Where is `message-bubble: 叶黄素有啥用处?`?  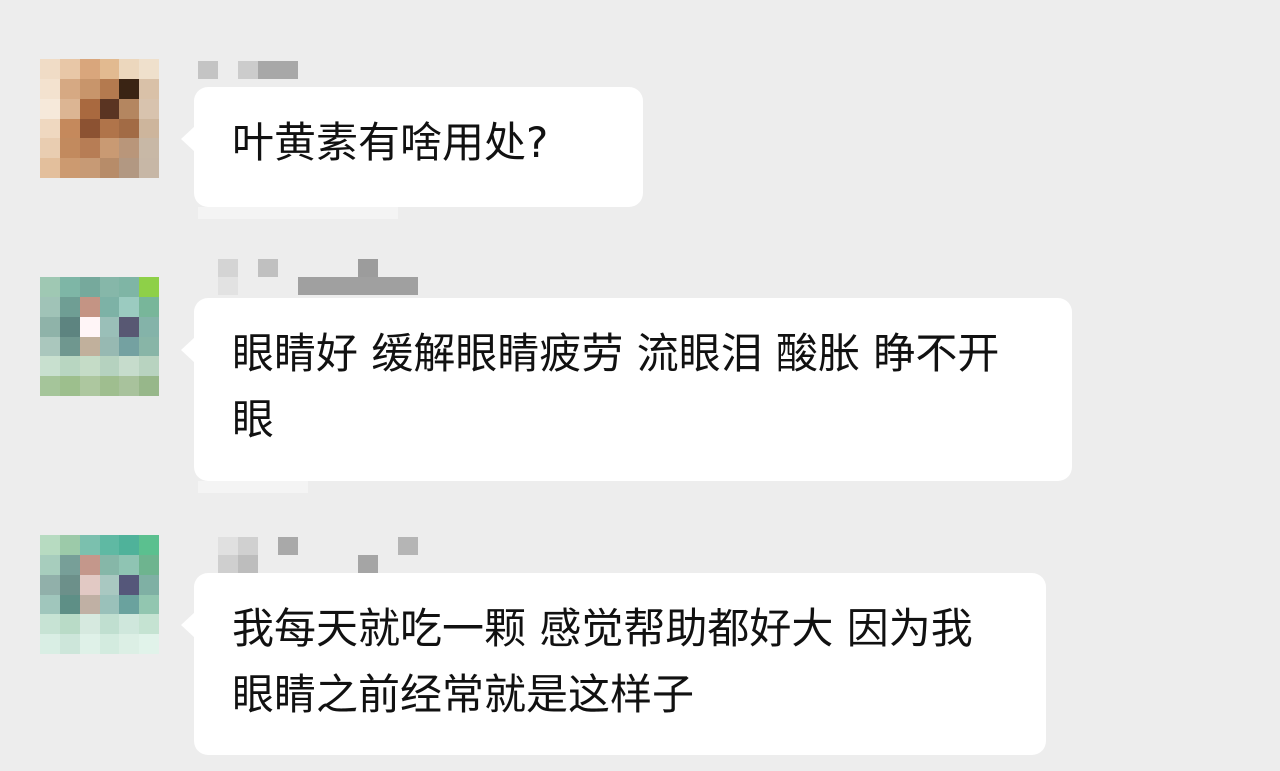
message-bubble: 叶黄素有啥用处? is located at coordinates (412, 147).